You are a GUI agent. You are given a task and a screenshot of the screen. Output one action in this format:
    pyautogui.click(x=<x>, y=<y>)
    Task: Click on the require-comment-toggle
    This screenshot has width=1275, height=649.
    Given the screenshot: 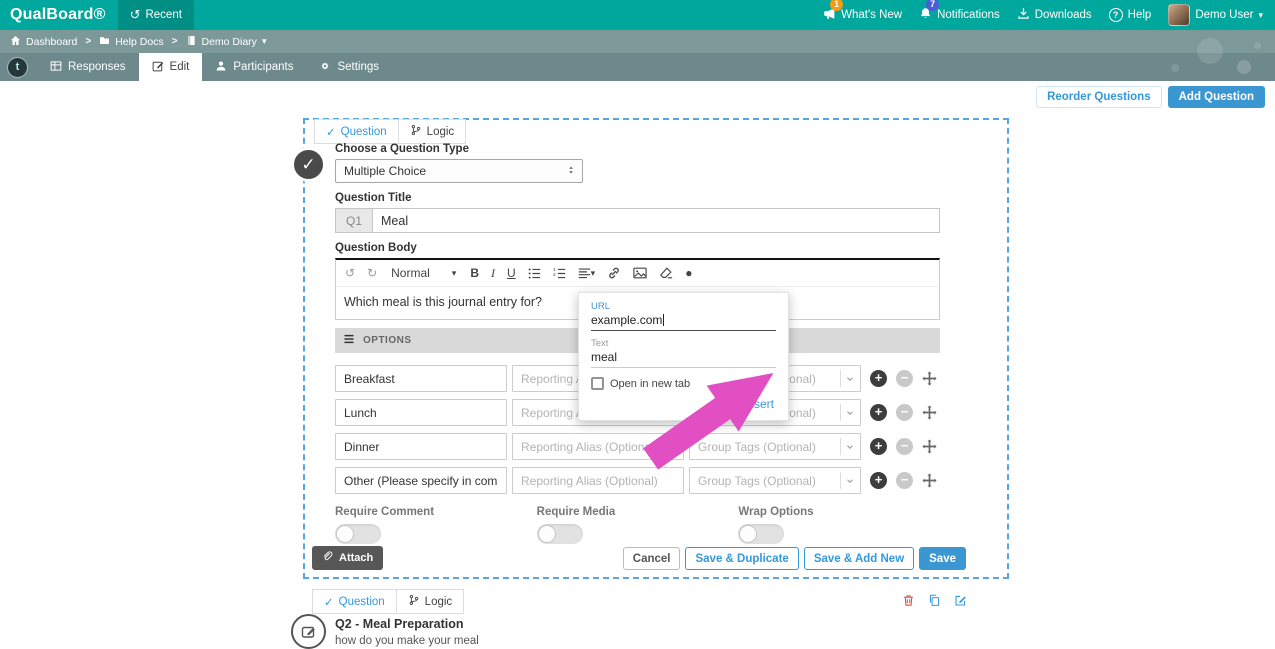 What is the action you would take?
    pyautogui.click(x=358, y=534)
    